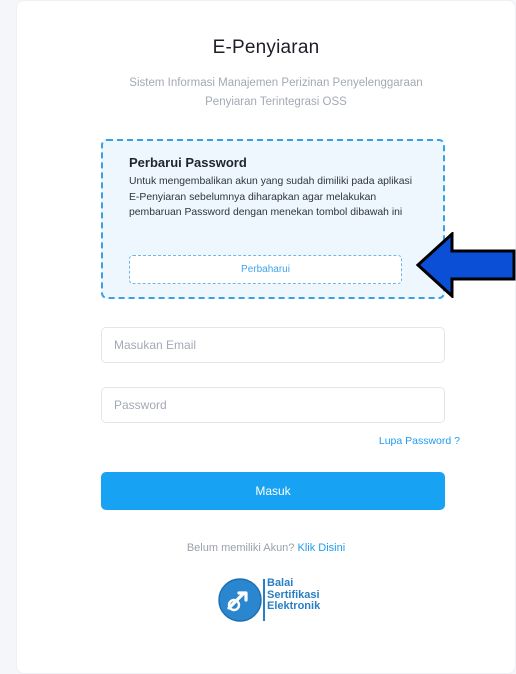 The height and width of the screenshot is (674, 516). Describe the element at coordinates (265, 269) in the screenshot. I see `update-password-button: Perbaharui` at that location.